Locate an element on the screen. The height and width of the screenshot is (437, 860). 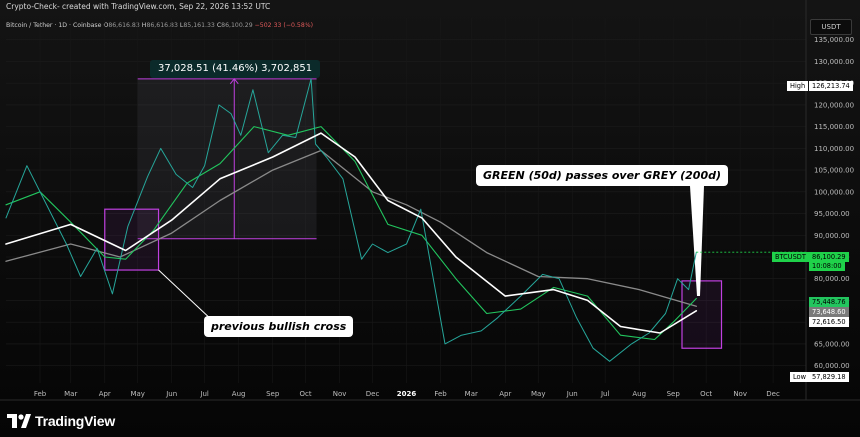
current-cross-box is located at coordinates (702, 314).